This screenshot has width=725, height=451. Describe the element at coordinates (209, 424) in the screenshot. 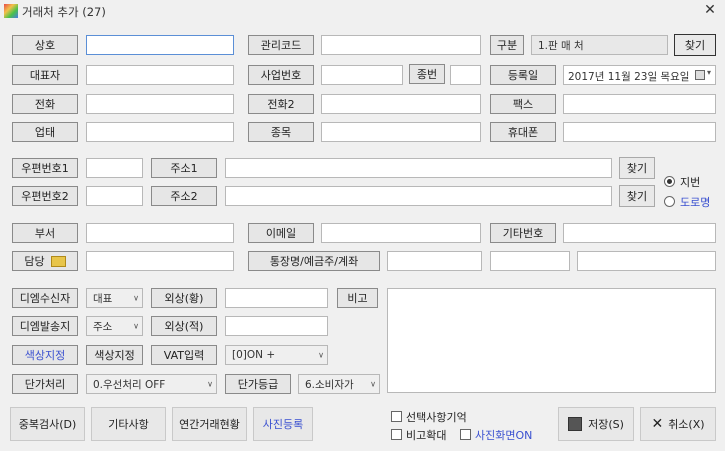

I see `annual-trade-button: 연간거래현황` at that location.